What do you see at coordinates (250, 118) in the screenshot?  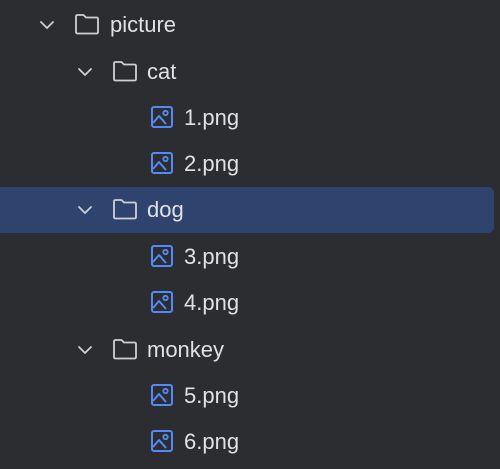 I see `tree-item-file: 1.png` at bounding box center [250, 118].